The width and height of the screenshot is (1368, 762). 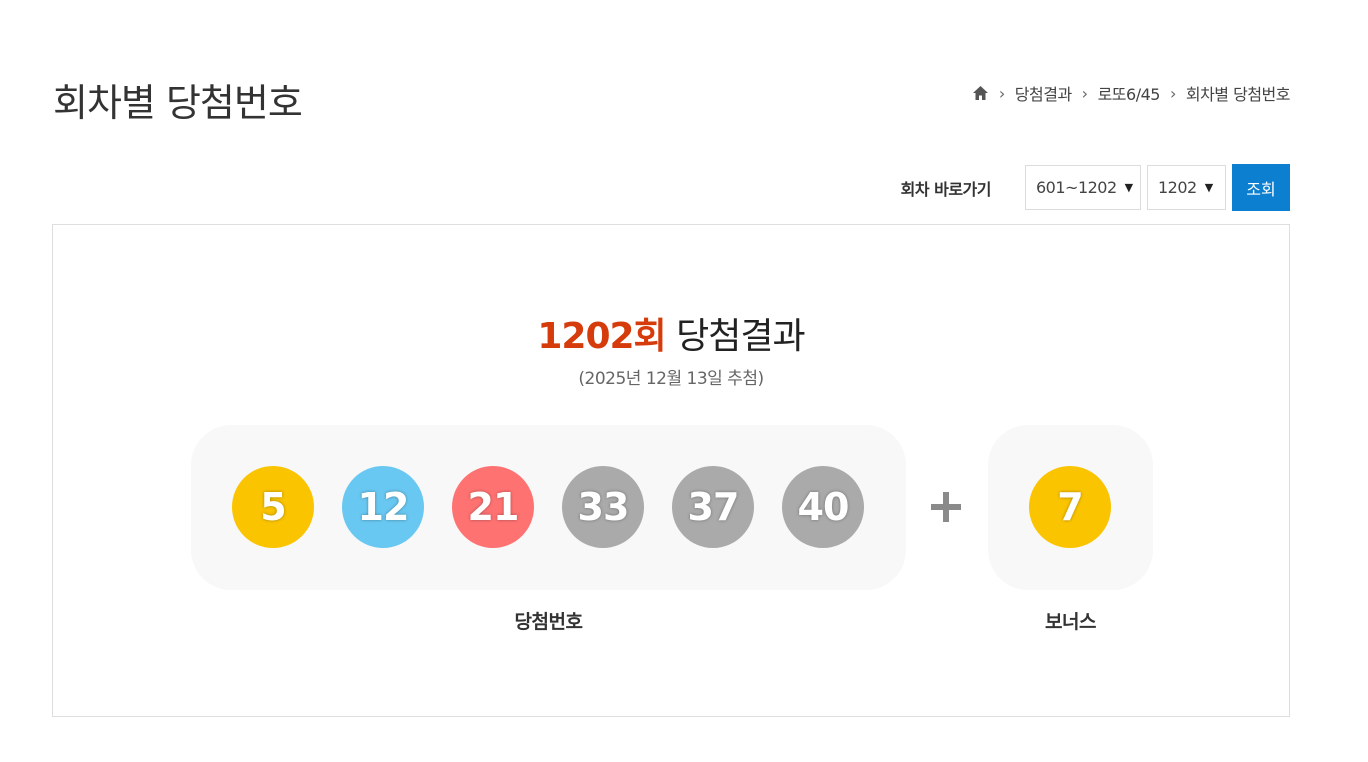 What do you see at coordinates (601, 336) in the screenshot?
I see `round-number: 1202회` at bounding box center [601, 336].